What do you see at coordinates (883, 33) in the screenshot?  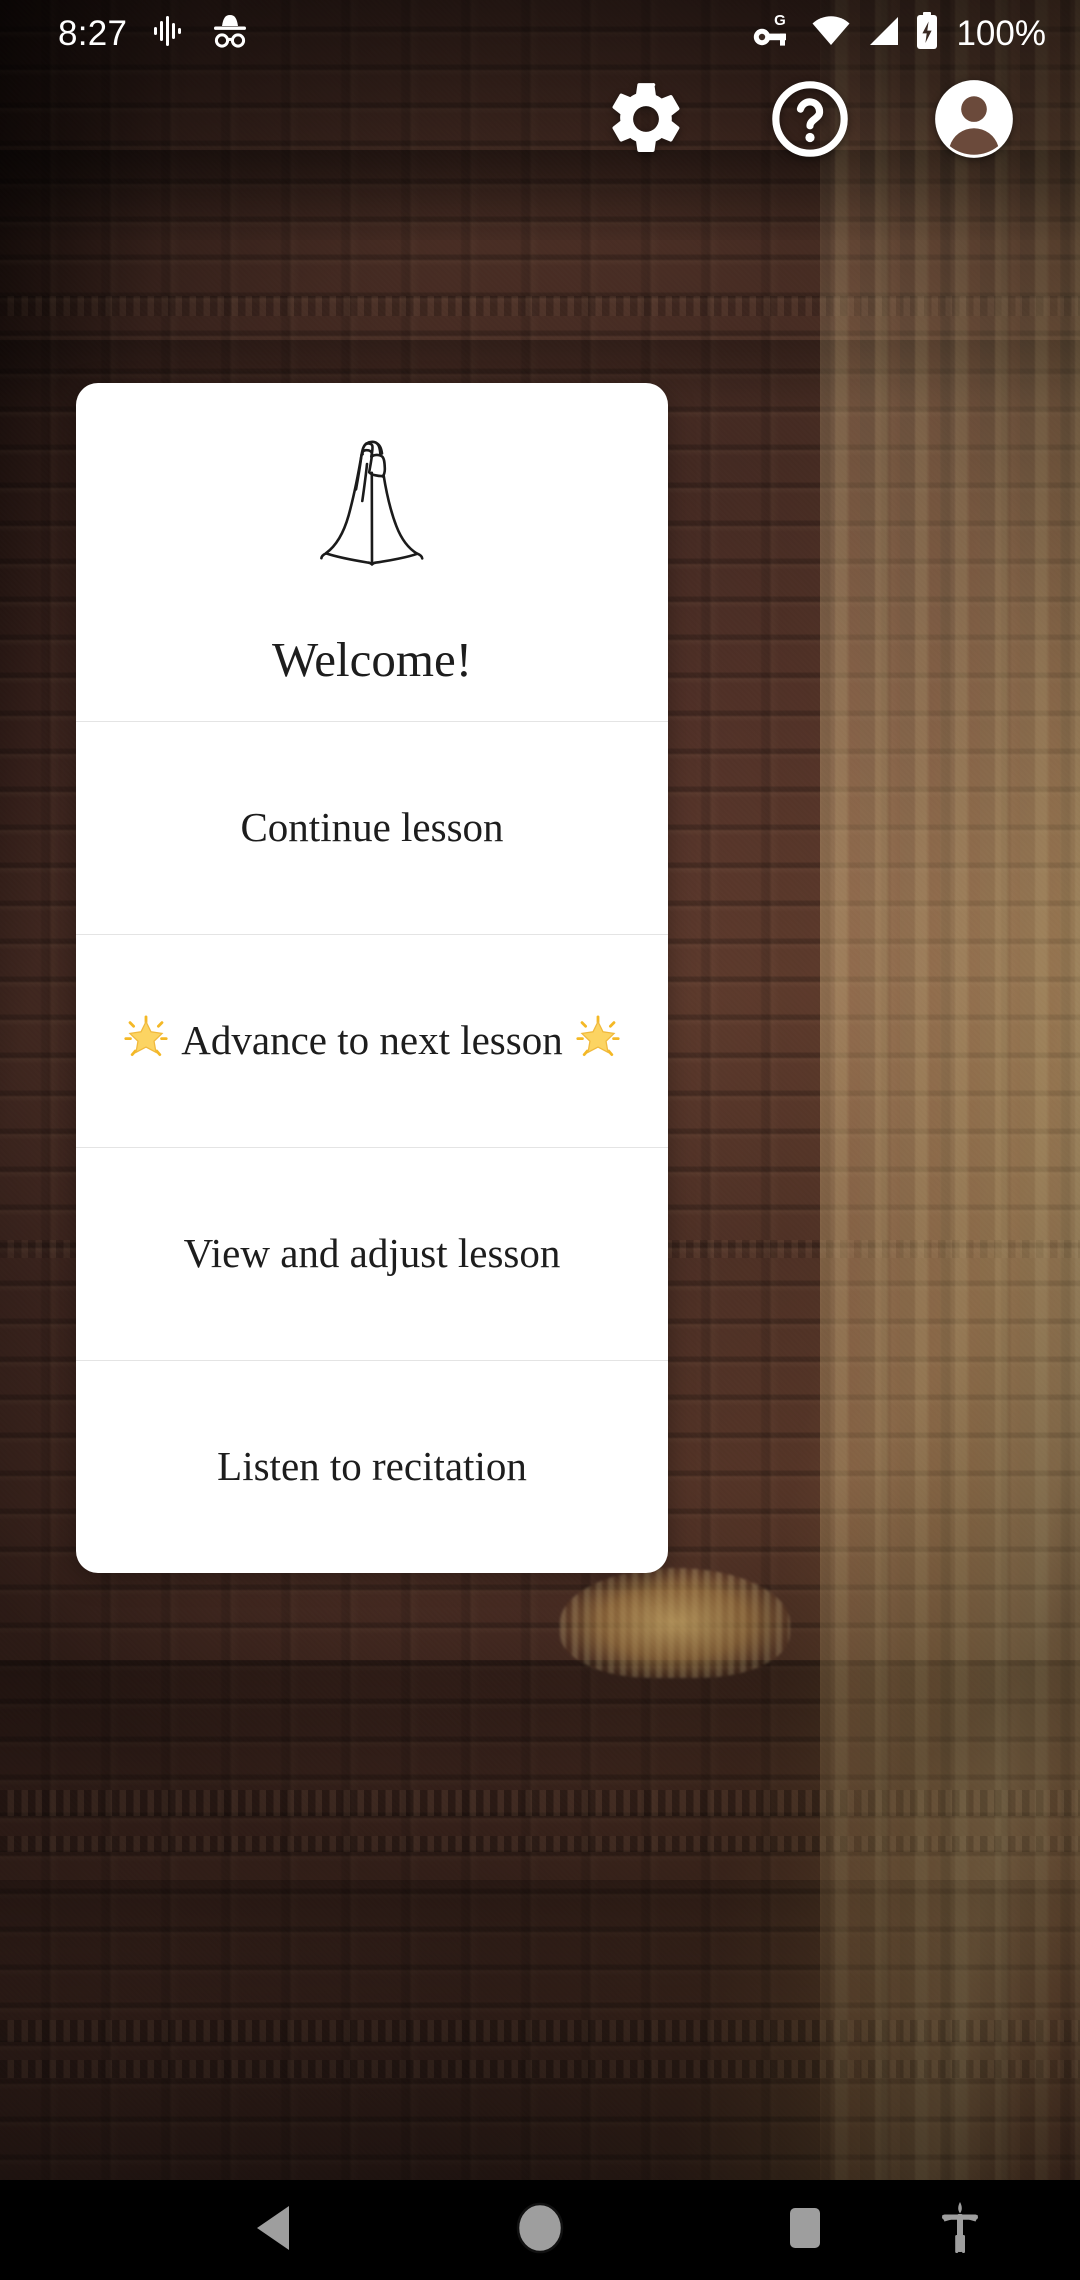 I see `cellular-signal-icon` at bounding box center [883, 33].